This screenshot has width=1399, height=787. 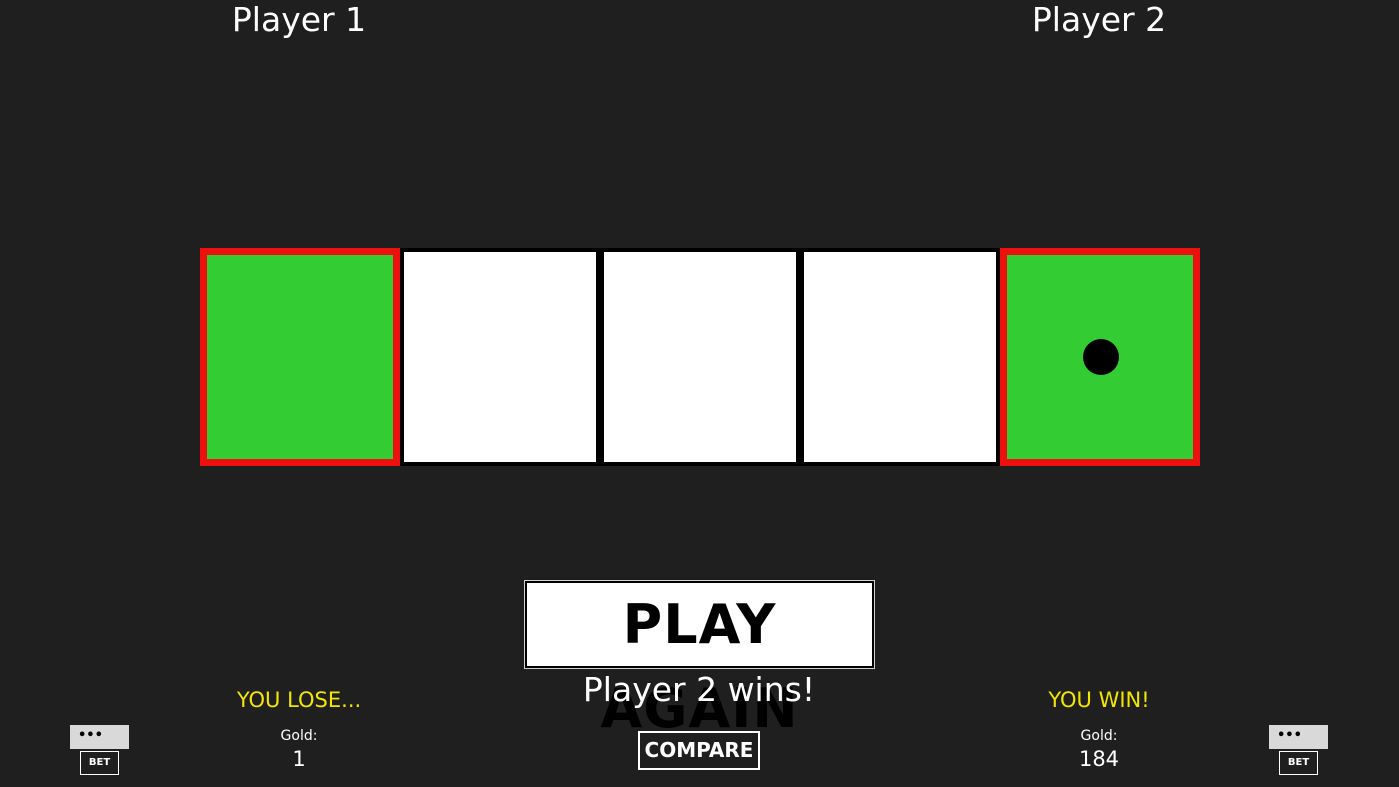 What do you see at coordinates (1099, 19) in the screenshot?
I see `player-2-title: Player 2` at bounding box center [1099, 19].